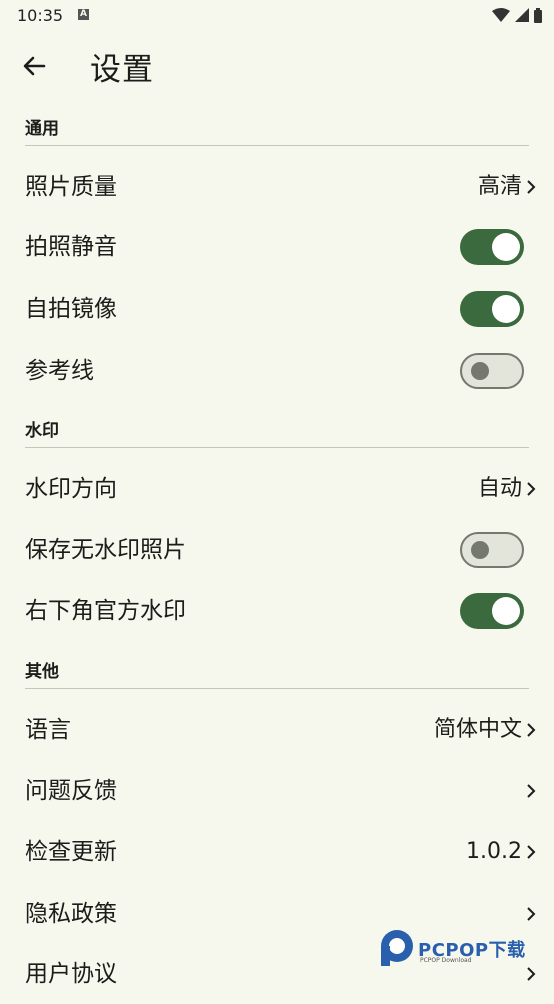 Image resolution: width=554 pixels, height=1004 pixels. Describe the element at coordinates (42, 129) in the screenshot. I see `section-header-general: 通用` at that location.